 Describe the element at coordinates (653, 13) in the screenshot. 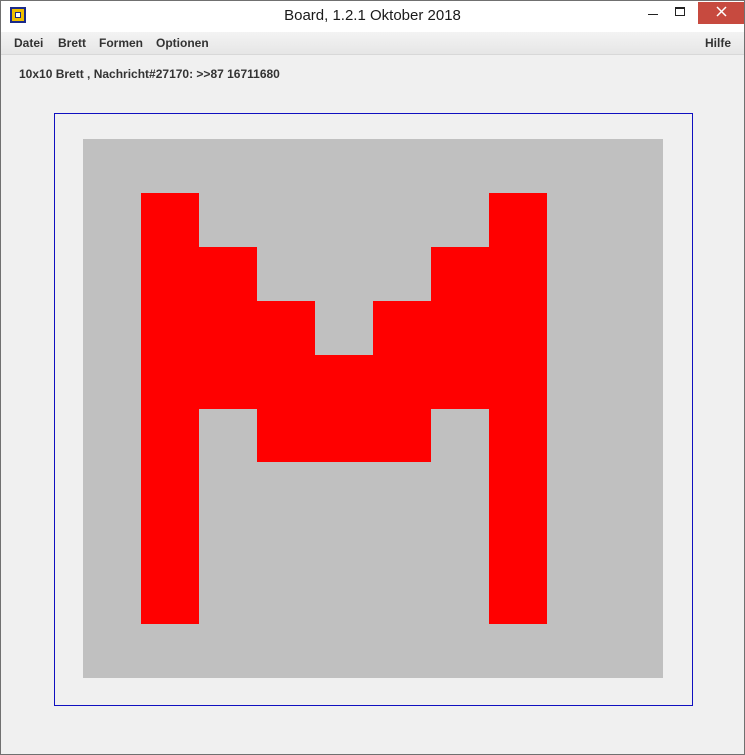

I see `minimize-button` at that location.